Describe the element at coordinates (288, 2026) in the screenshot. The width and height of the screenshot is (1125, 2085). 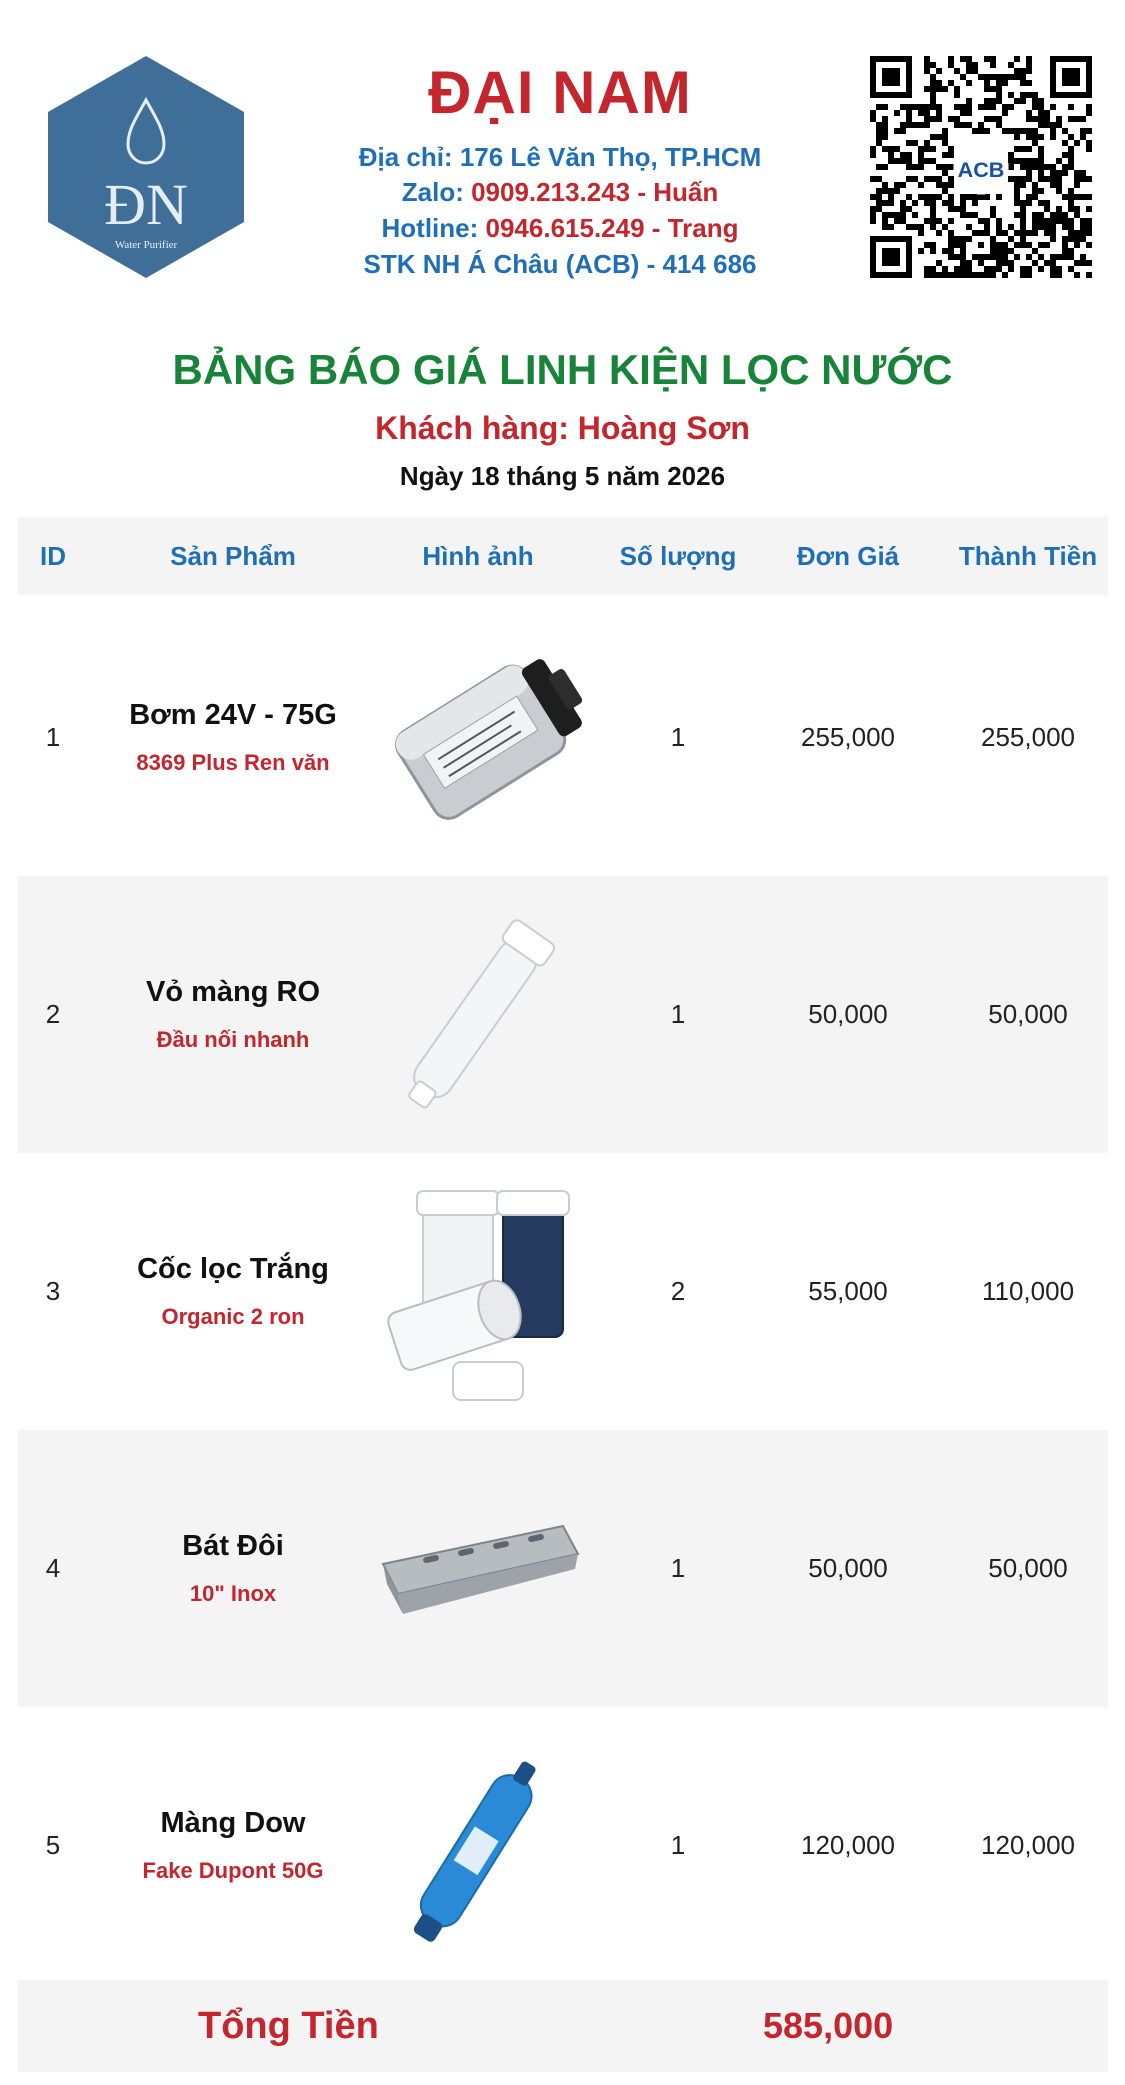
I see `grand-total-label: Tổng Tiền` at that location.